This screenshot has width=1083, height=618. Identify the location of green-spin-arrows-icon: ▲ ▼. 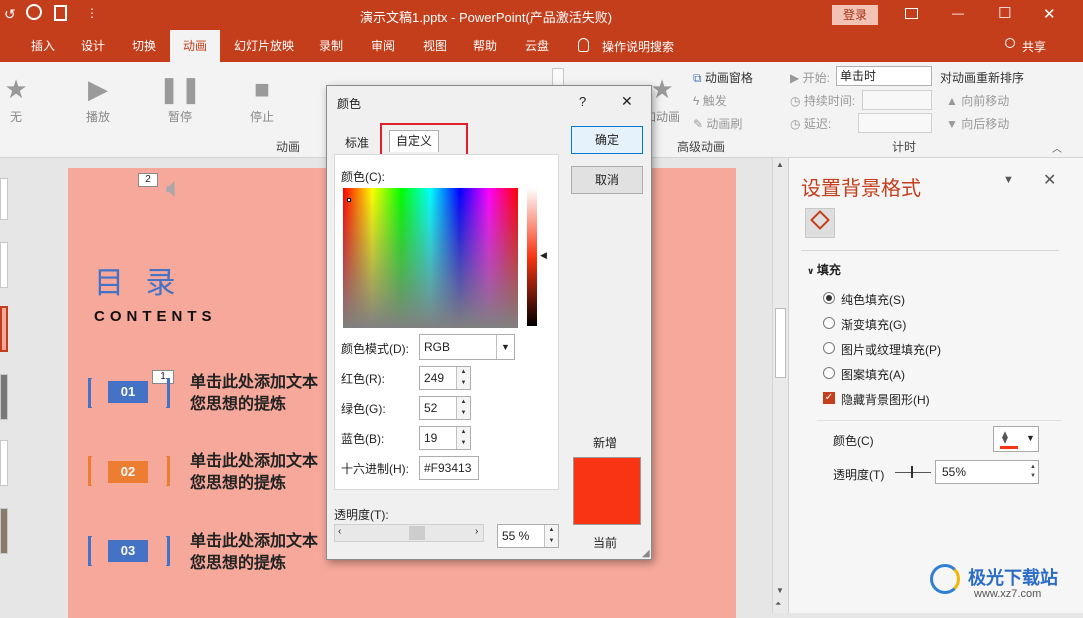
(463, 408).